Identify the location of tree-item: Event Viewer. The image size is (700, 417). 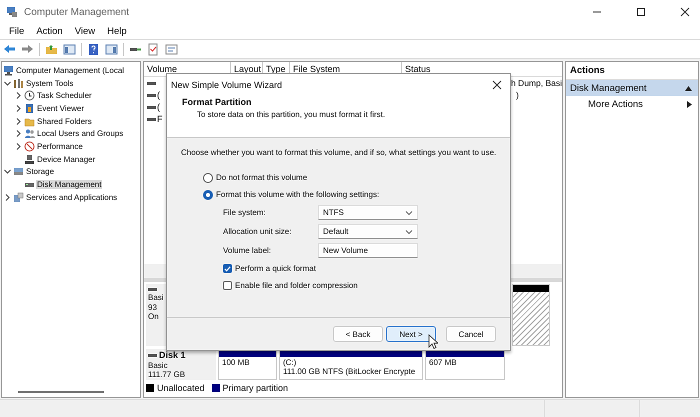
(60, 108).